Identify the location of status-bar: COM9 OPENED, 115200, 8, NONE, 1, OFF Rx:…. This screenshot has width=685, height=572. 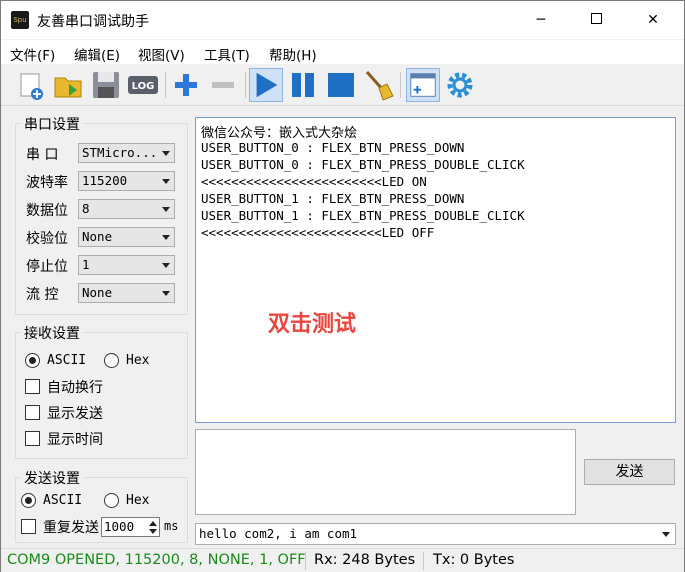
(342, 560).